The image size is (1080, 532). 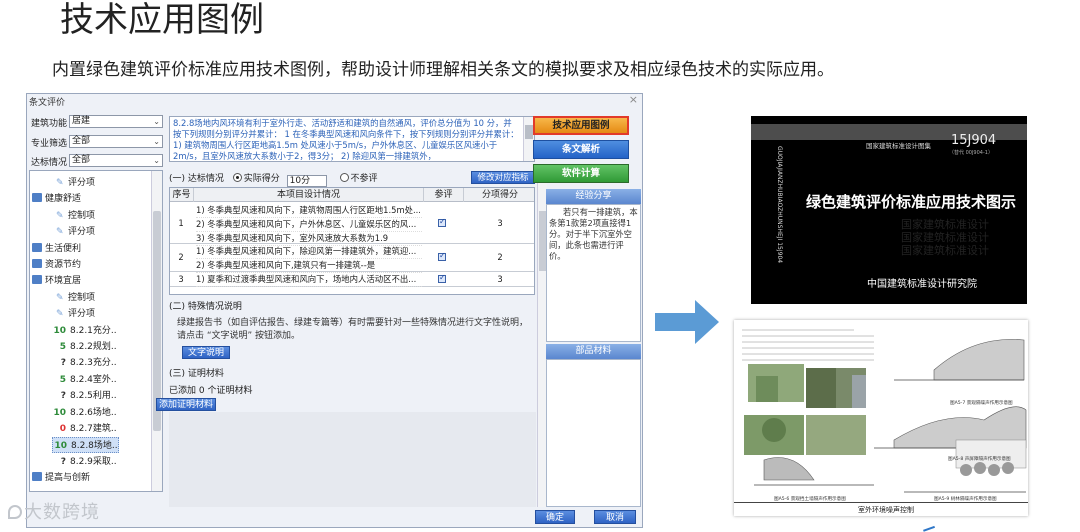 I want to click on tree-item: ? 8.2.5利用.., so click(x=84, y=396).